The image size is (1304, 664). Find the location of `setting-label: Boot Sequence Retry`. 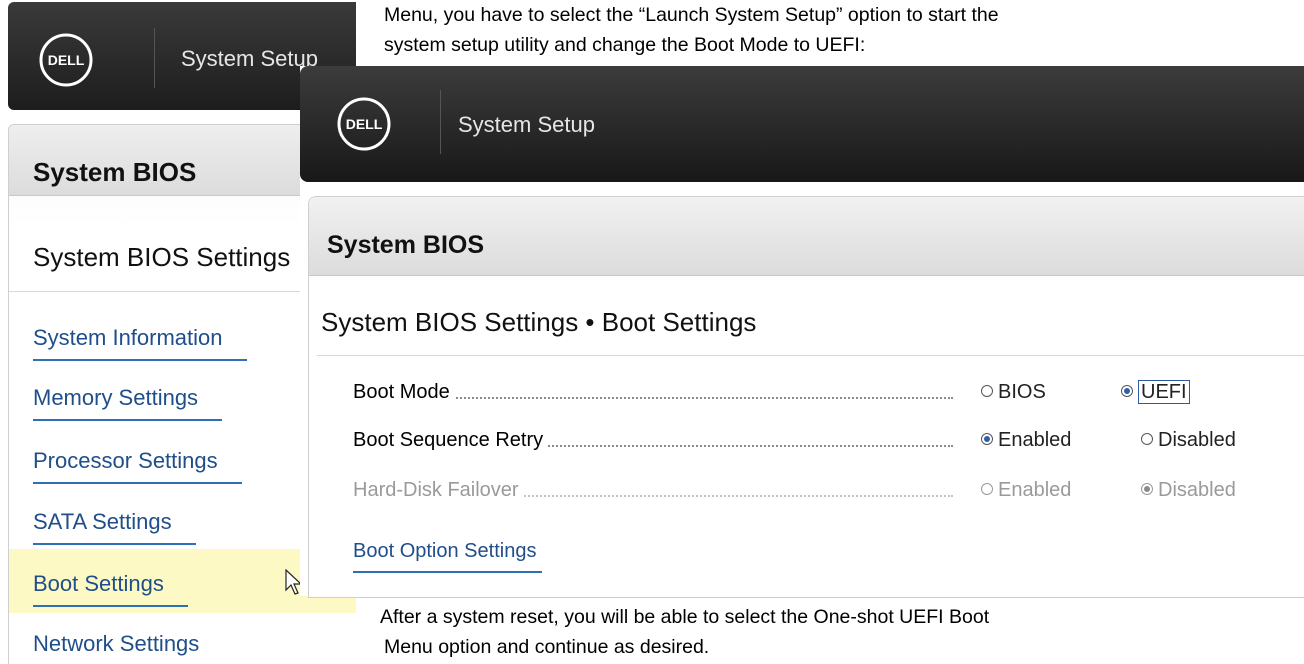

setting-label: Boot Sequence Retry is located at coordinates (450, 440).